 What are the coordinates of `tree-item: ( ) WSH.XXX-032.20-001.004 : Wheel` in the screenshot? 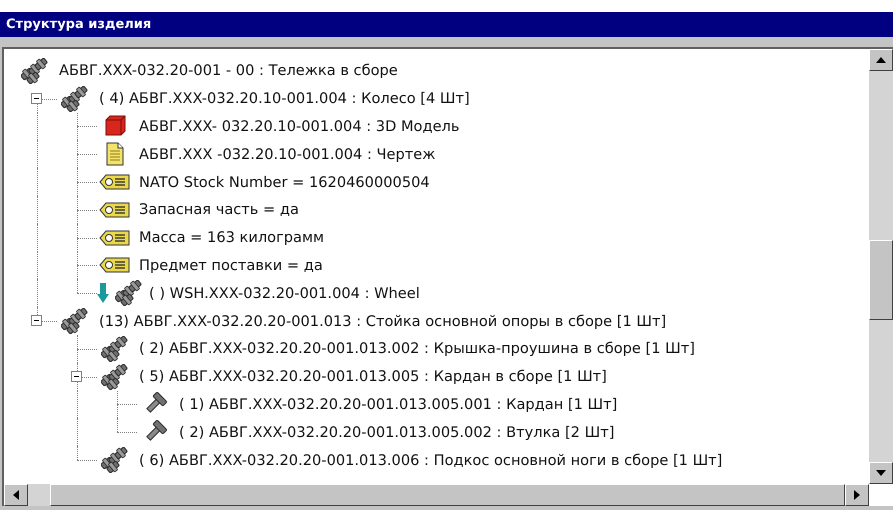 It's located at (284, 293).